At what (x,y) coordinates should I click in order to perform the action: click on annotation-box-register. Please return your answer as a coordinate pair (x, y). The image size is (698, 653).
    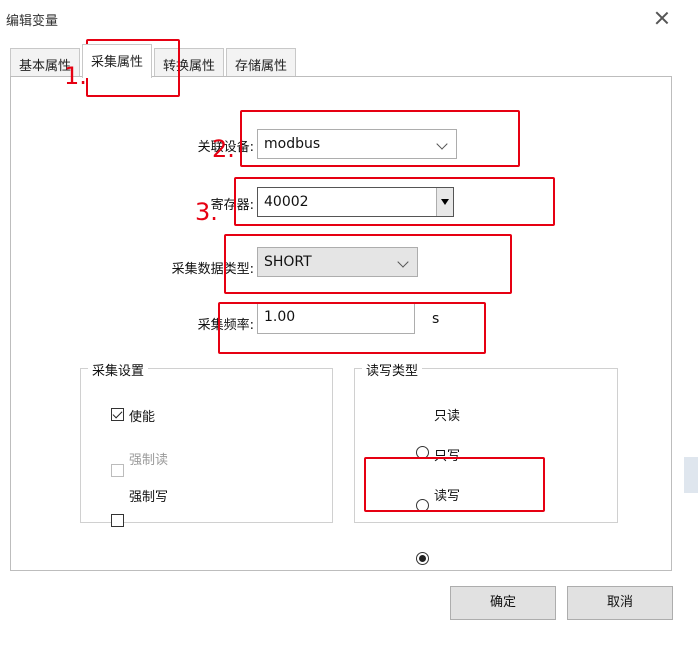
    Looking at the image, I should click on (394, 201).